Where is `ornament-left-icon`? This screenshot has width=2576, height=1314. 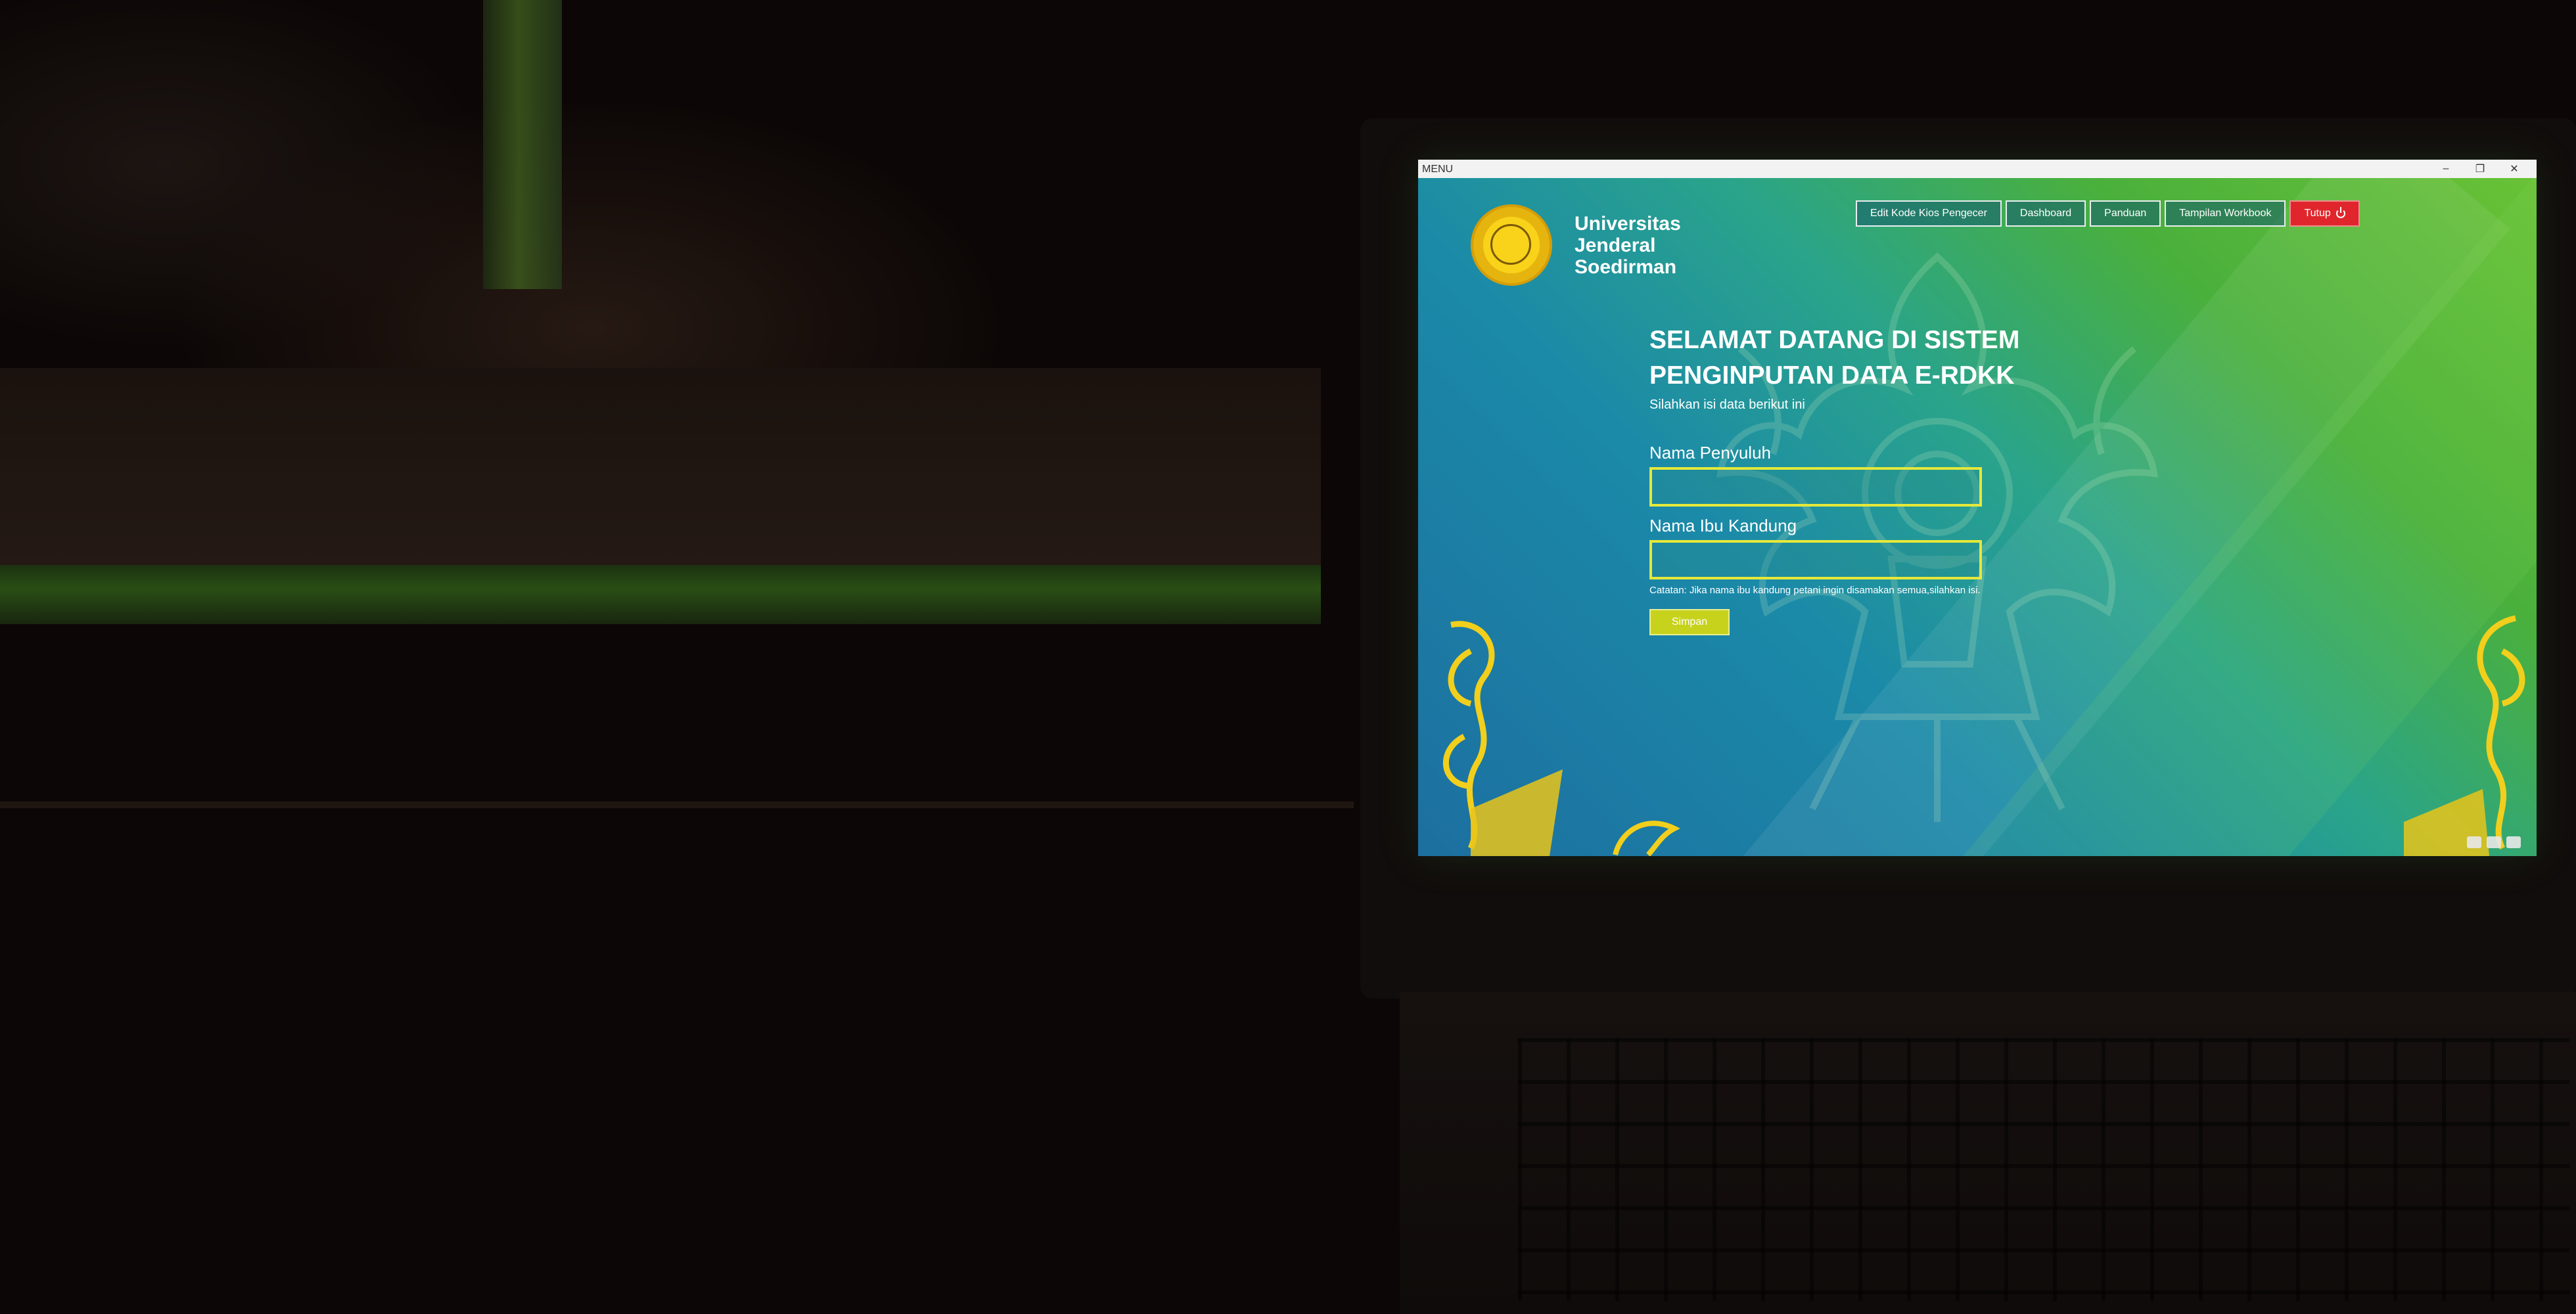 ornament-left-icon is located at coordinates (1503, 738).